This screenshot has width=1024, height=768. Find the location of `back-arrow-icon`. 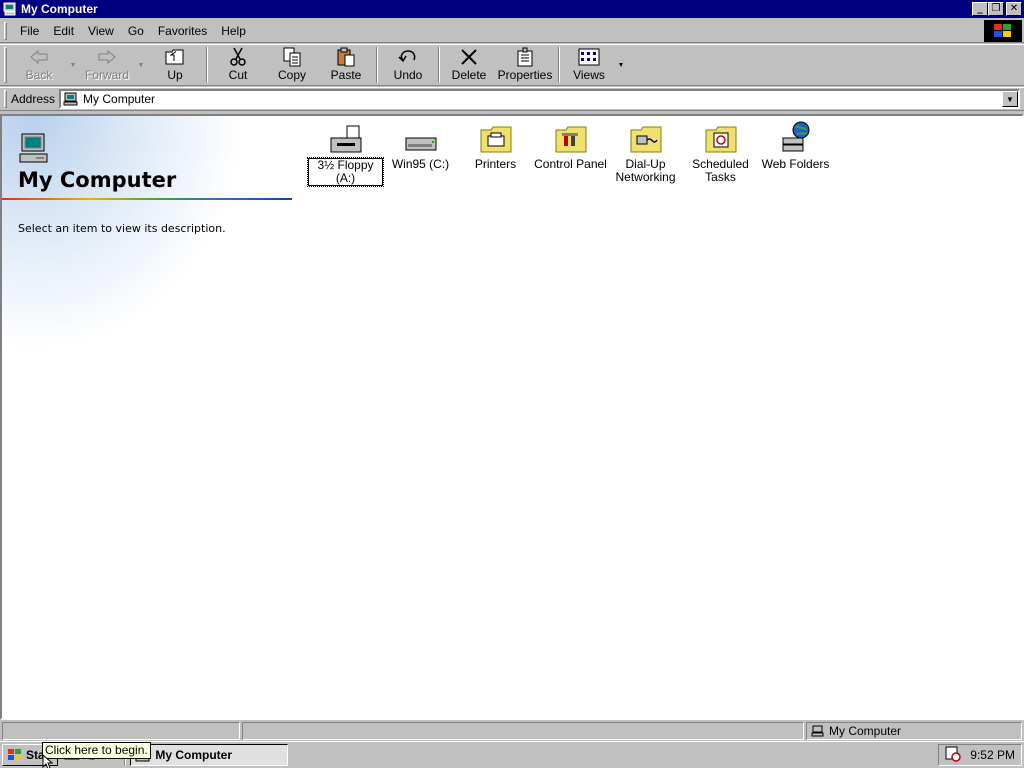

back-arrow-icon is located at coordinates (39, 57).